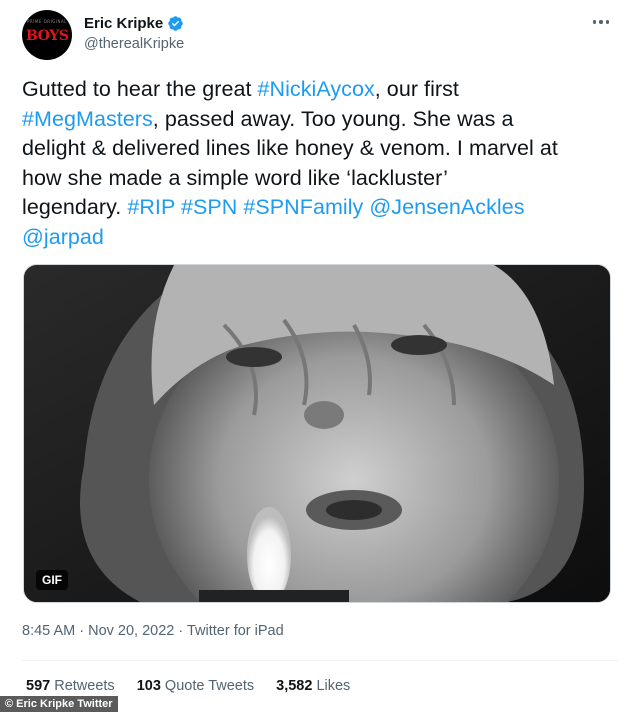  I want to click on likes-count: 3,582, so click(294, 686).